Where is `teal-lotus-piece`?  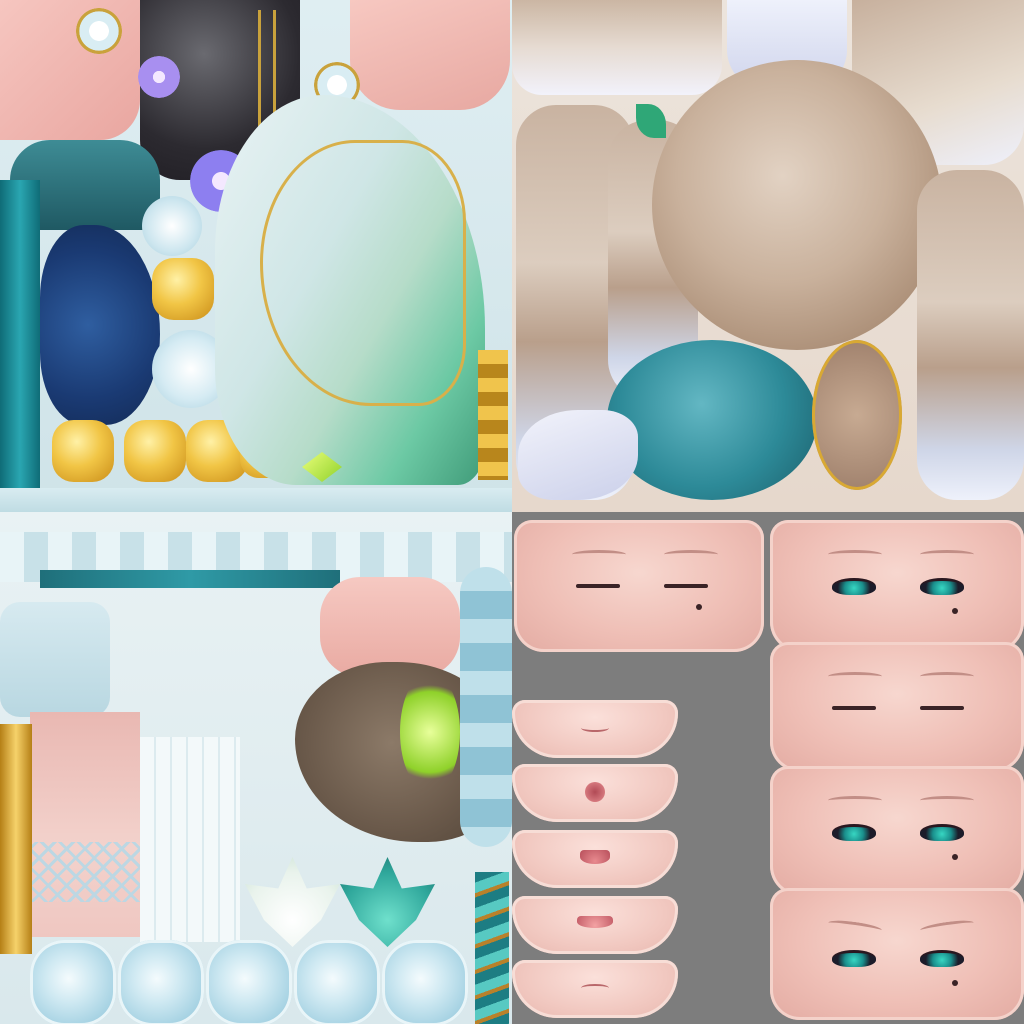
teal-lotus-piece is located at coordinates (387, 902).